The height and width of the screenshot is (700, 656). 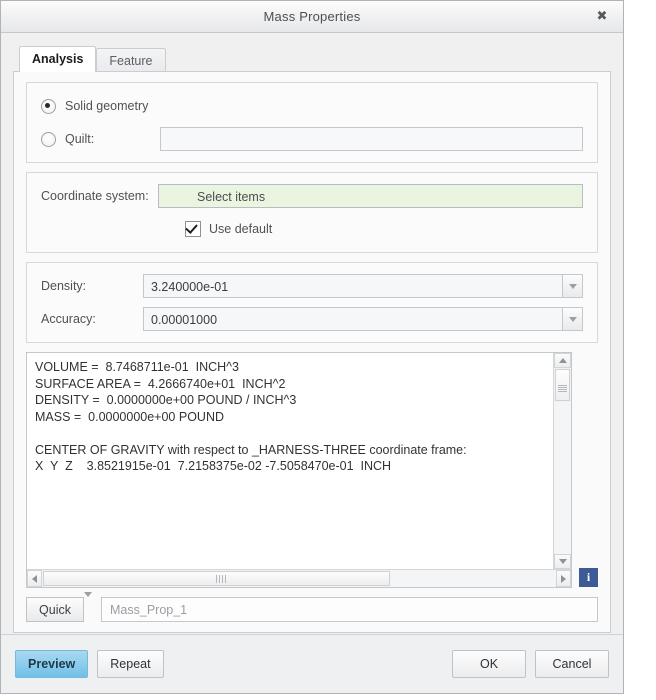 I want to click on results-horizontal-scrollbar, so click(x=299, y=578).